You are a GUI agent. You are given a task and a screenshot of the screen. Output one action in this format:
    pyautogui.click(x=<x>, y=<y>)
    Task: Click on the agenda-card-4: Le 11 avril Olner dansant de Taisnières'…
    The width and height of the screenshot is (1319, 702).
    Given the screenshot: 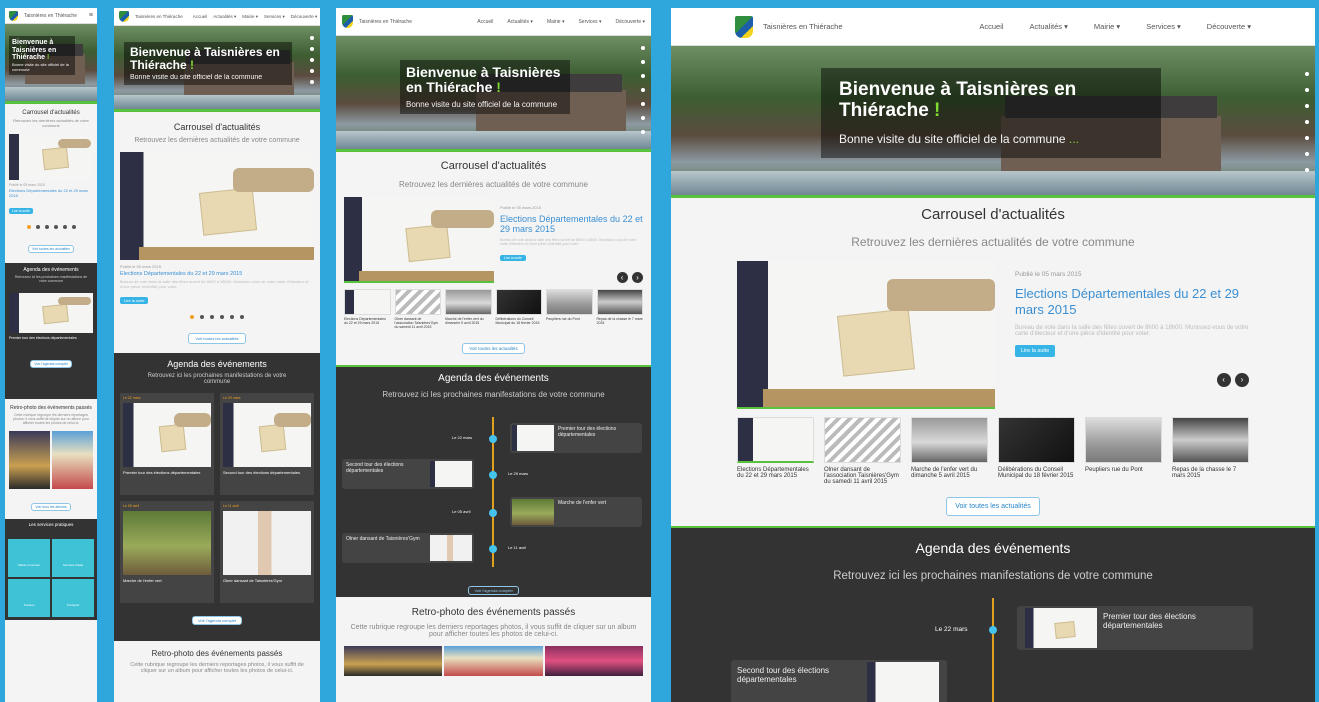 What is the action you would take?
    pyautogui.click(x=267, y=552)
    